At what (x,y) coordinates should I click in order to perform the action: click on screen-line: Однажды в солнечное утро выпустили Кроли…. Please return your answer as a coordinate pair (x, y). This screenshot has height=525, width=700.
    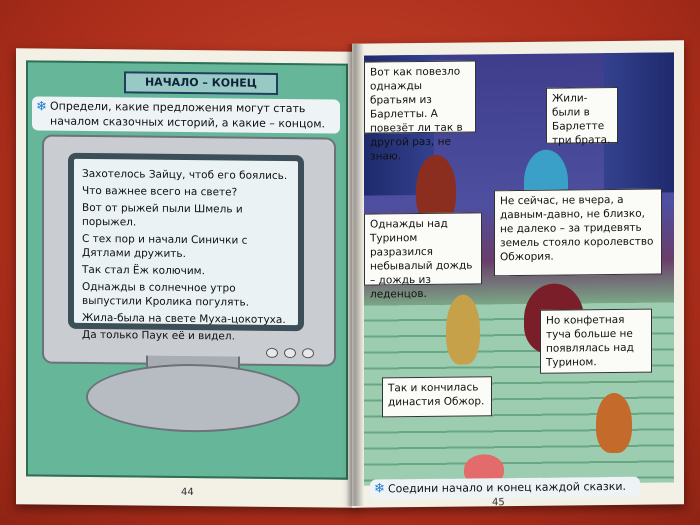
    Looking at the image, I should click on (166, 294).